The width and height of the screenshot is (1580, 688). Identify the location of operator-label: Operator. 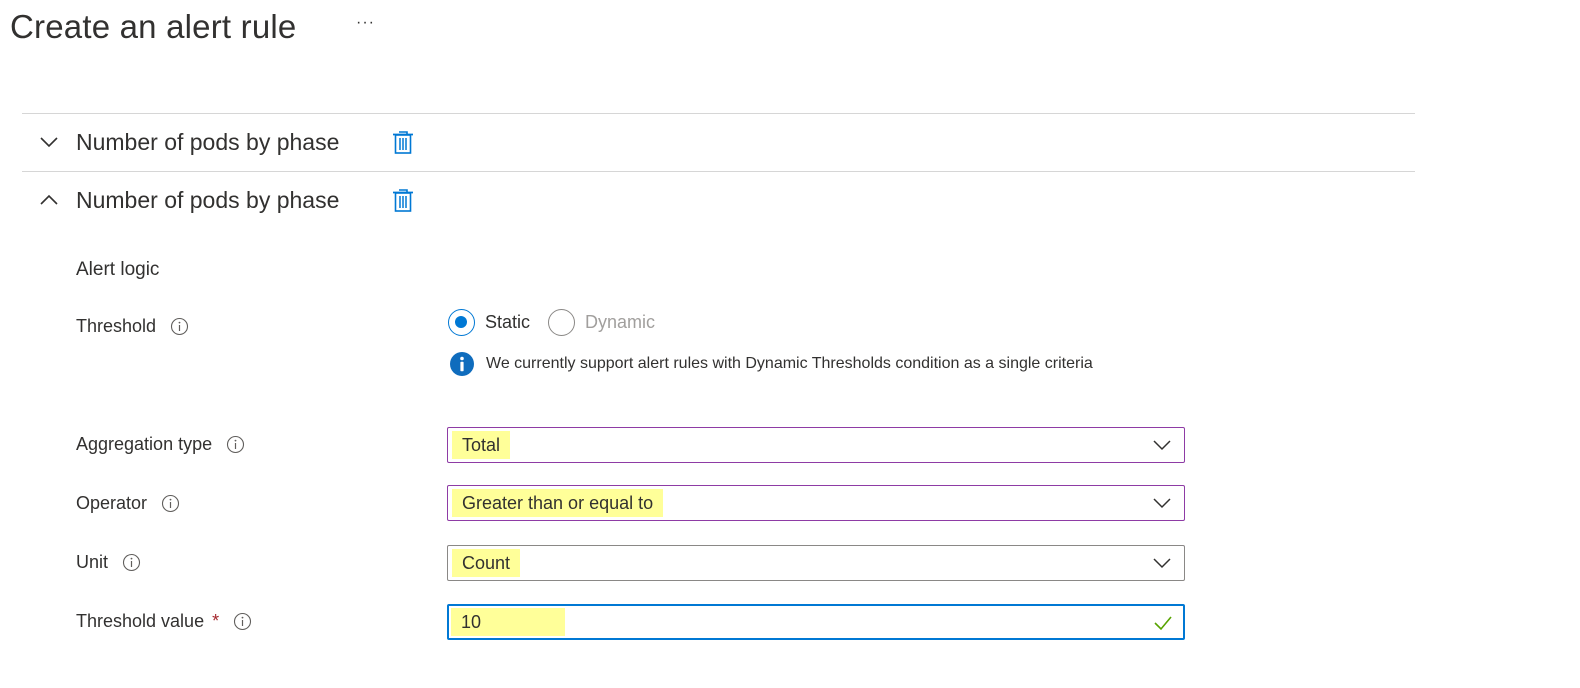
(128, 503).